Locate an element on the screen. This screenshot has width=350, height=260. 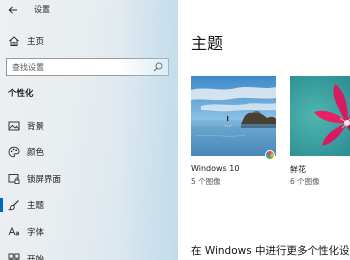
back-arrow-icon is located at coordinates (12, 10).